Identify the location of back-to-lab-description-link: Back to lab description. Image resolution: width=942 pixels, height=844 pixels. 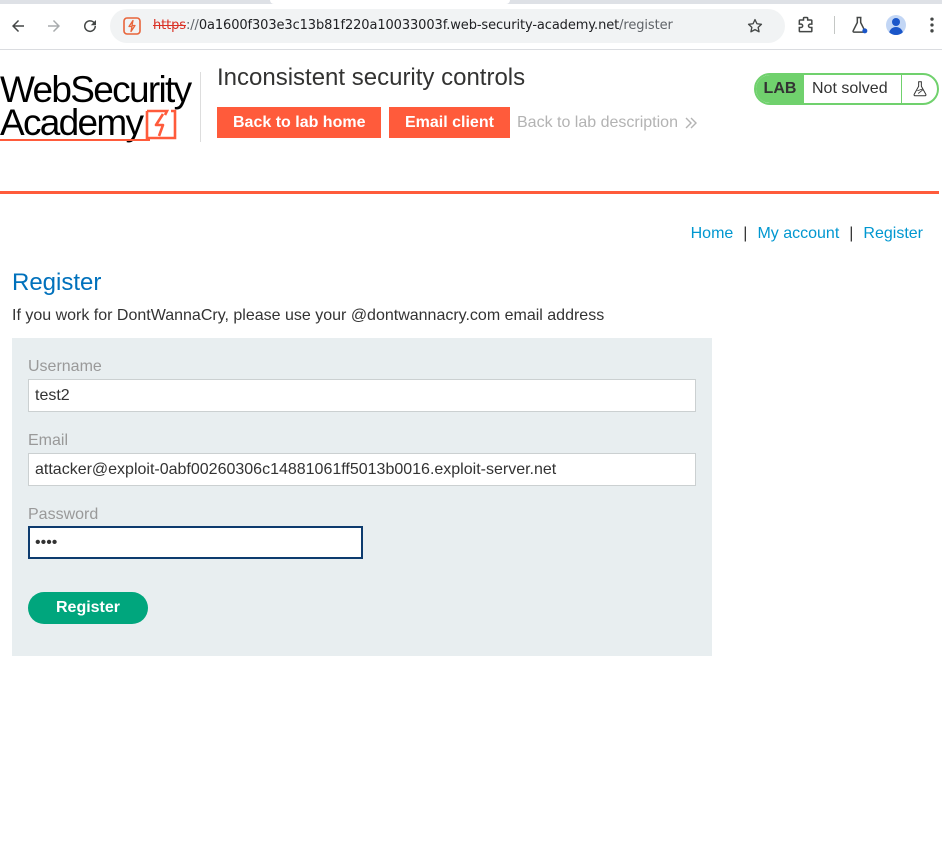
(607, 123).